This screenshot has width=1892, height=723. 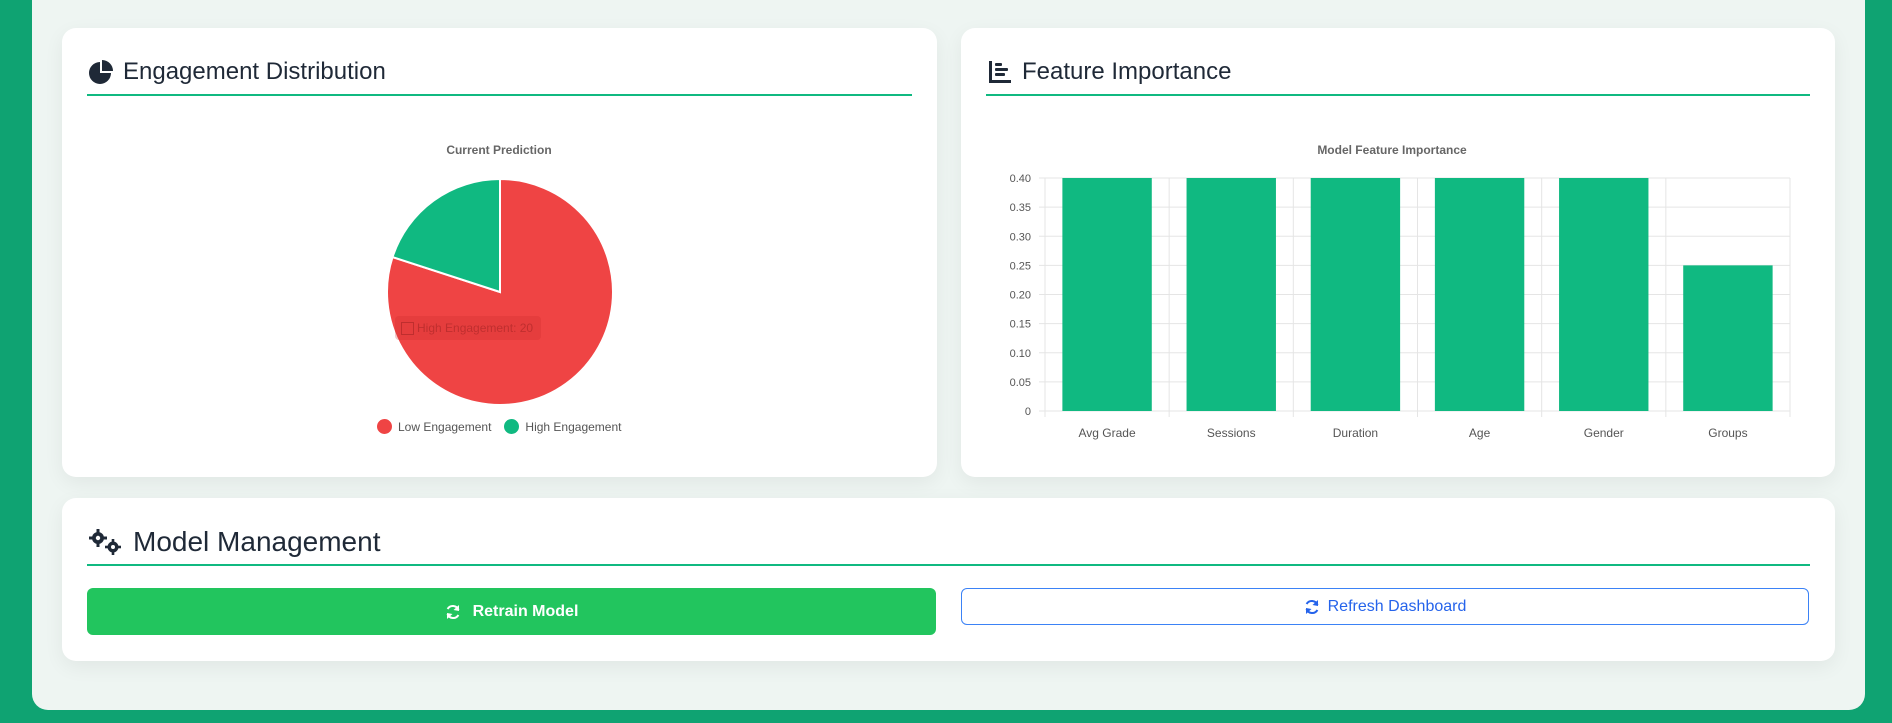 I want to click on y-tick-label: 0.30, so click(x=1020, y=237).